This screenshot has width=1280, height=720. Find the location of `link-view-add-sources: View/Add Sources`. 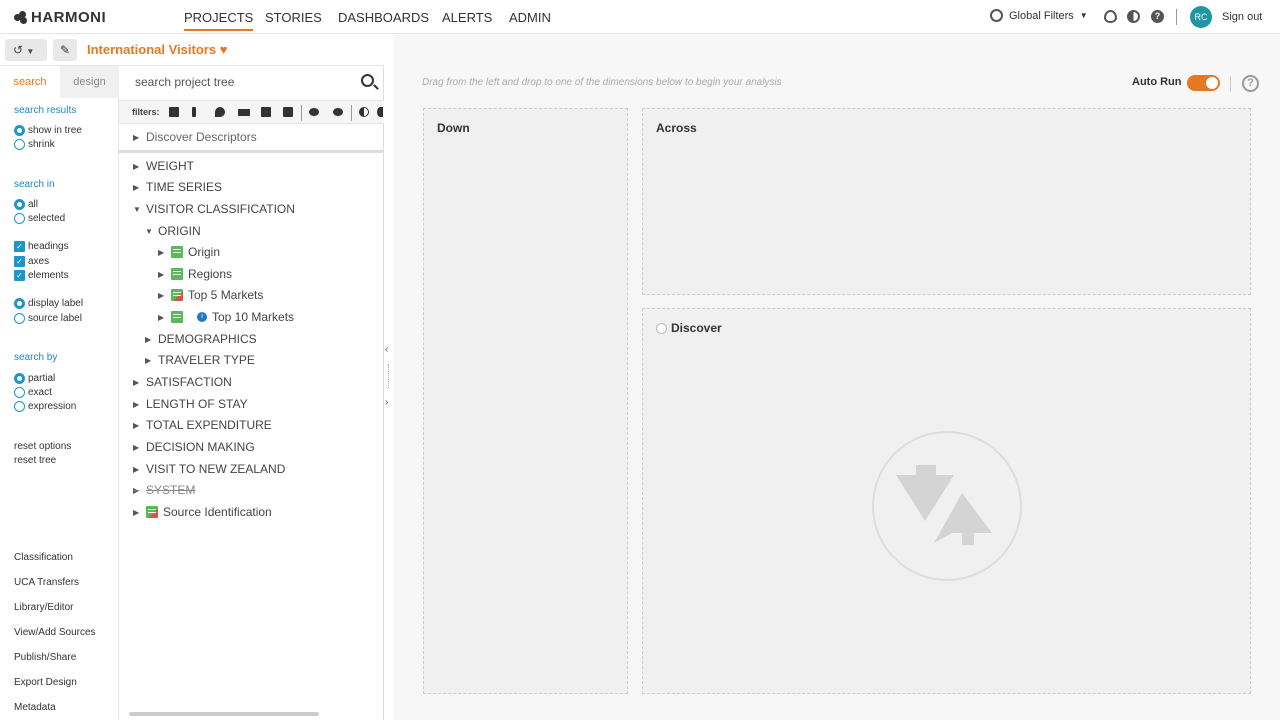

link-view-add-sources: View/Add Sources is located at coordinates (55, 632).